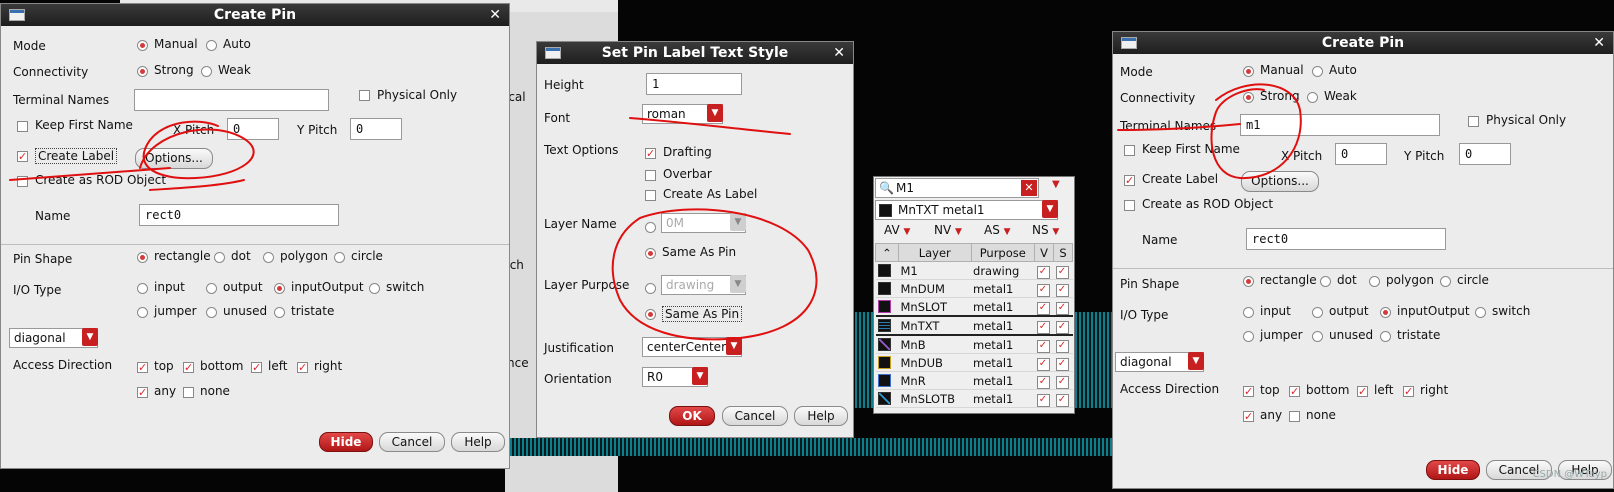  I want to click on font-select: roman ▼, so click(682, 114).